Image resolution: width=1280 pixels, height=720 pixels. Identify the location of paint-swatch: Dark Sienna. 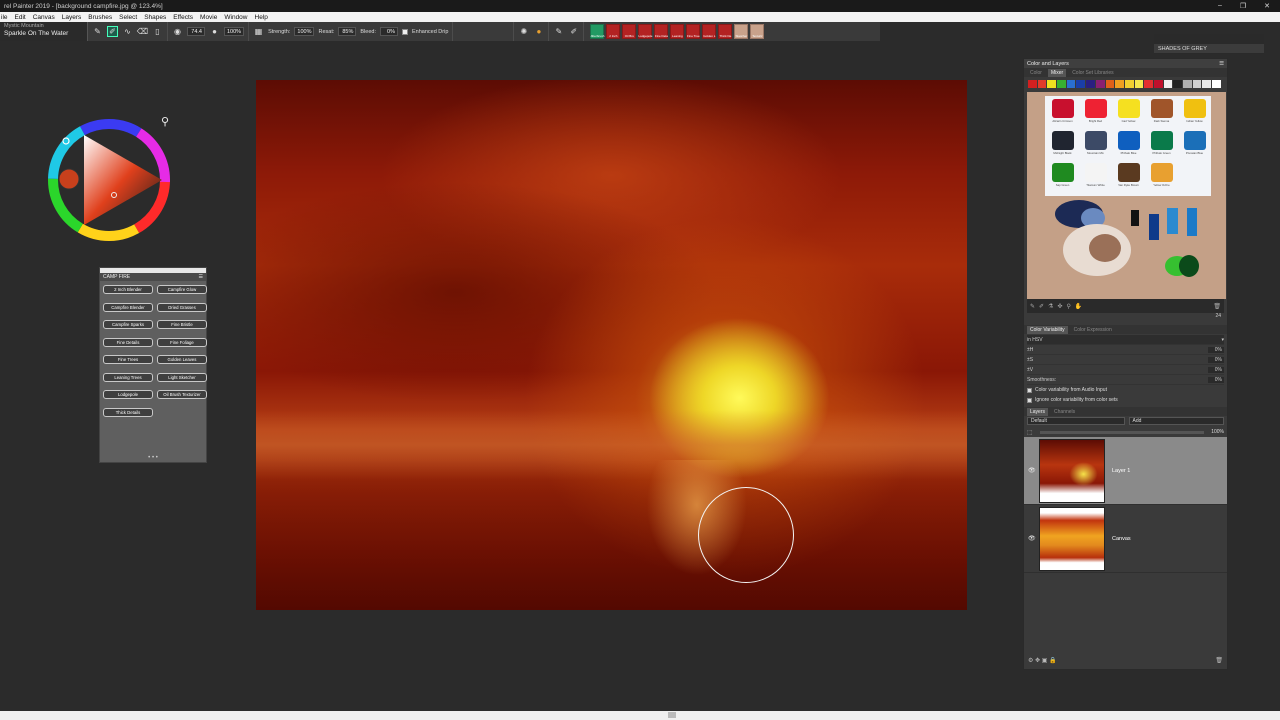
(1161, 114).